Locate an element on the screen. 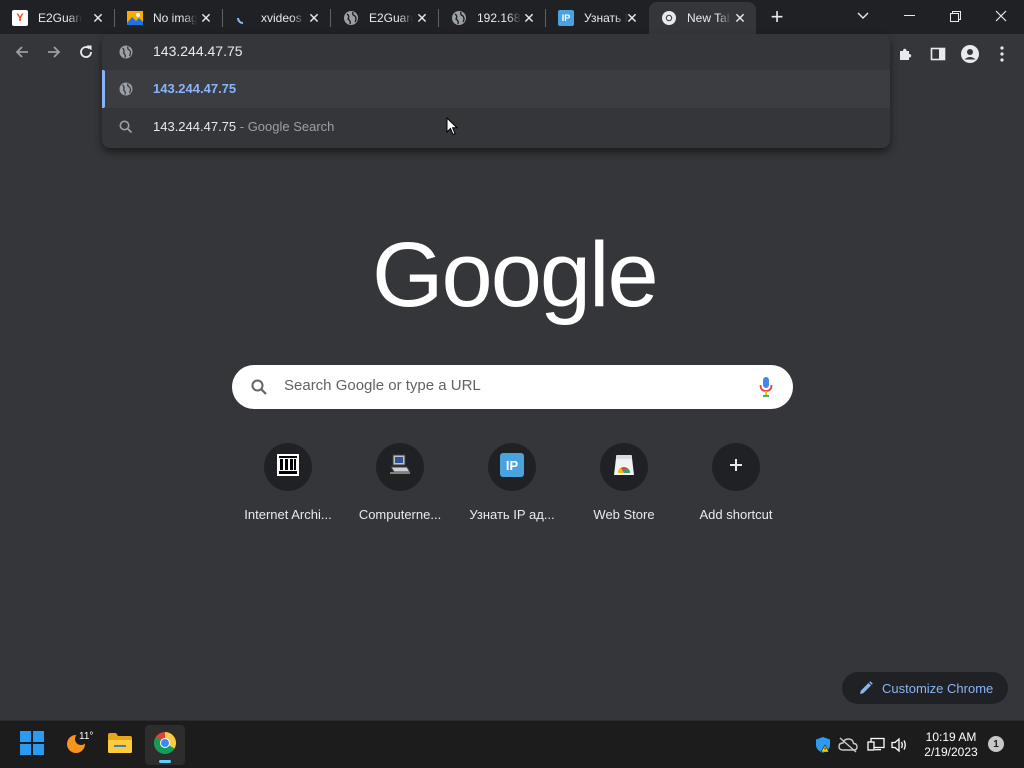 Image resolution: width=1024 pixels, height=768 pixels. suggestion-query: 143.244.47.75 is located at coordinates (195, 126).